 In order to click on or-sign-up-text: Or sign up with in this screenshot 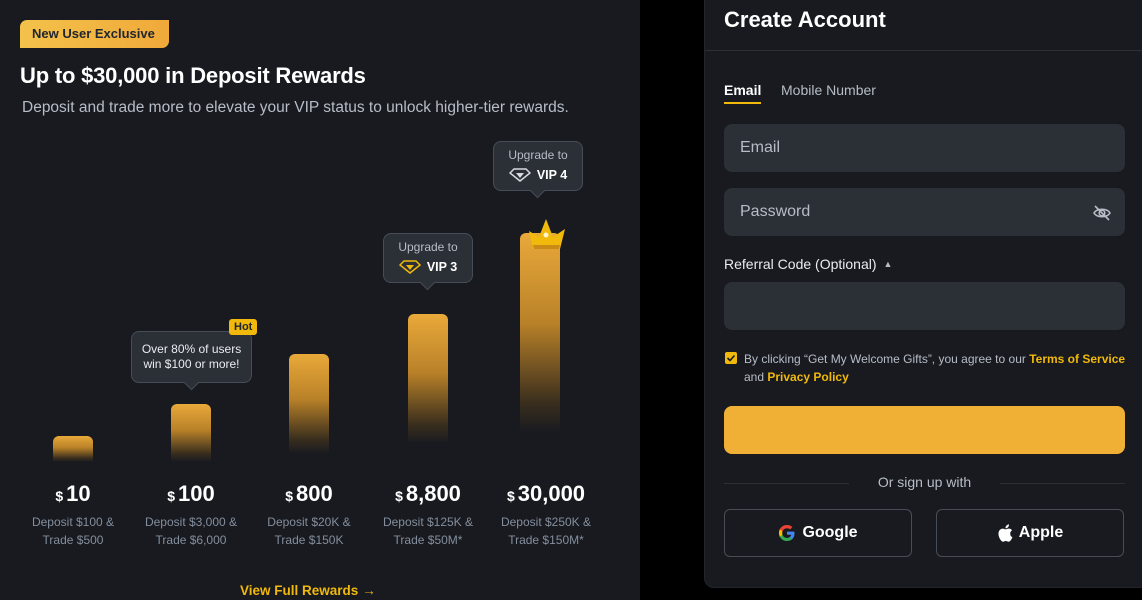, I will do `click(924, 482)`.